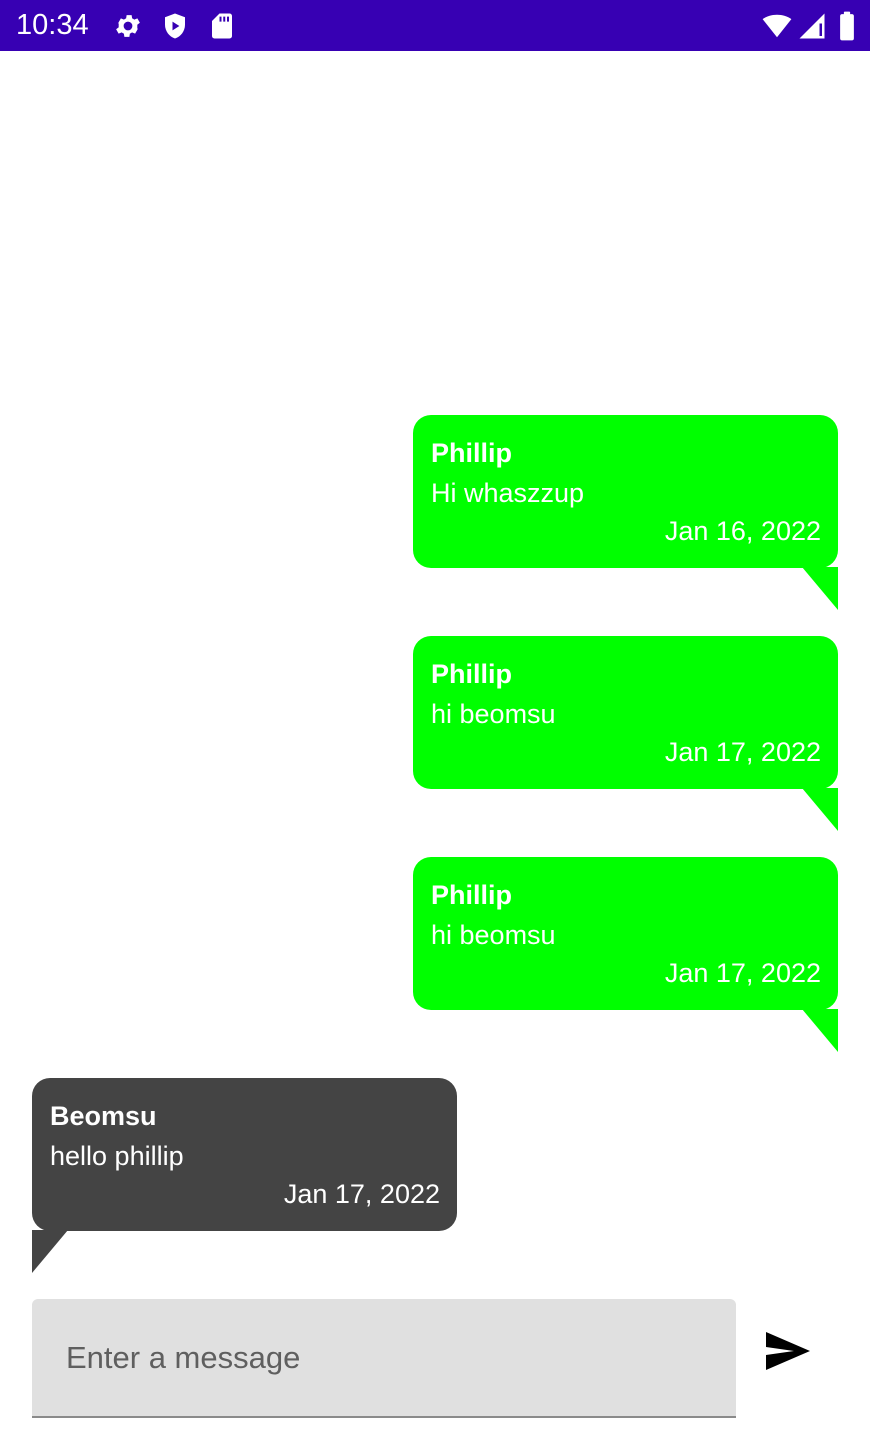 The height and width of the screenshot is (1452, 870). Describe the element at coordinates (103, 1116) in the screenshot. I see `message-sender: Beomsu` at that location.